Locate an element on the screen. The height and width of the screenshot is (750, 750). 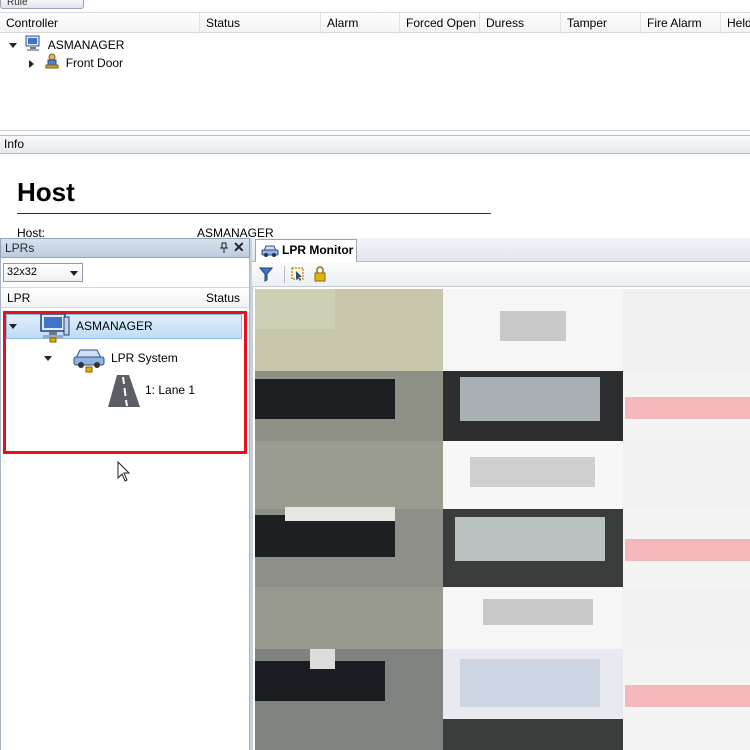
tab-lpr-monitor: LPR Monitor is located at coordinates (306, 250).